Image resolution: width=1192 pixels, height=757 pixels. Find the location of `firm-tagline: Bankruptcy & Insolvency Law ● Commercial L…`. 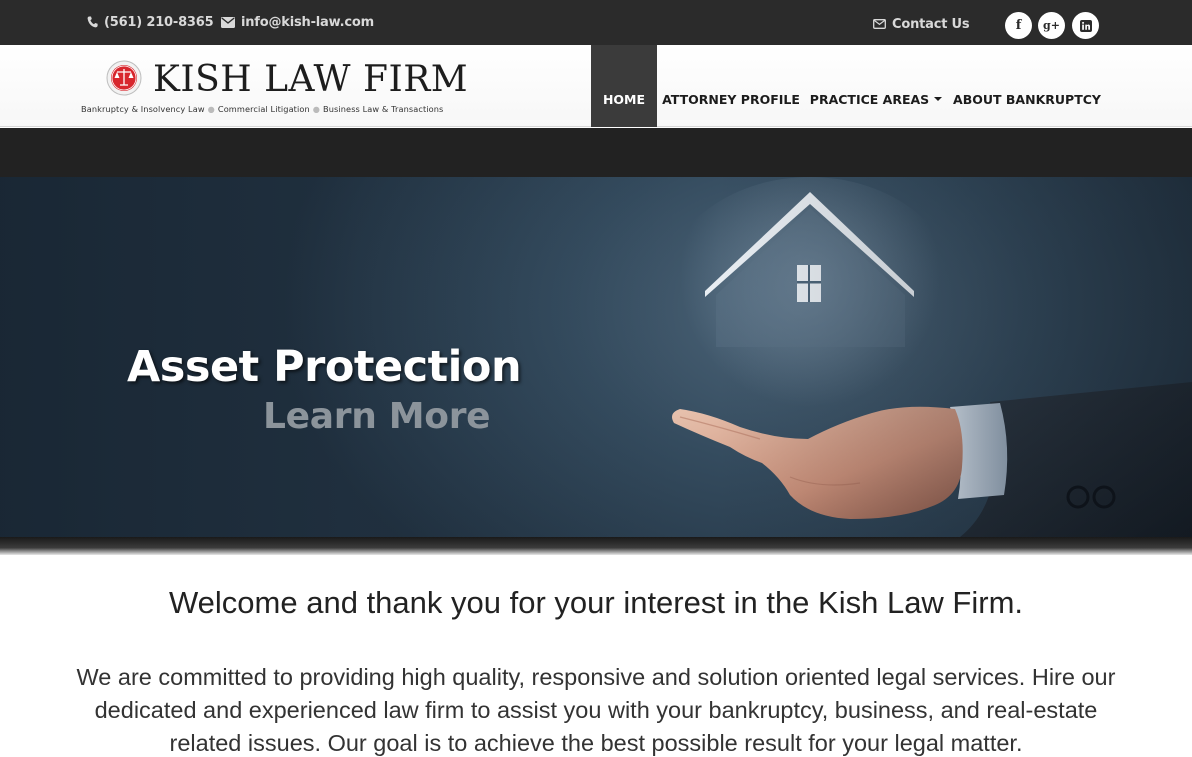

firm-tagline: Bankruptcy & Insolvency Law ● Commercial L… is located at coordinates (262, 109).